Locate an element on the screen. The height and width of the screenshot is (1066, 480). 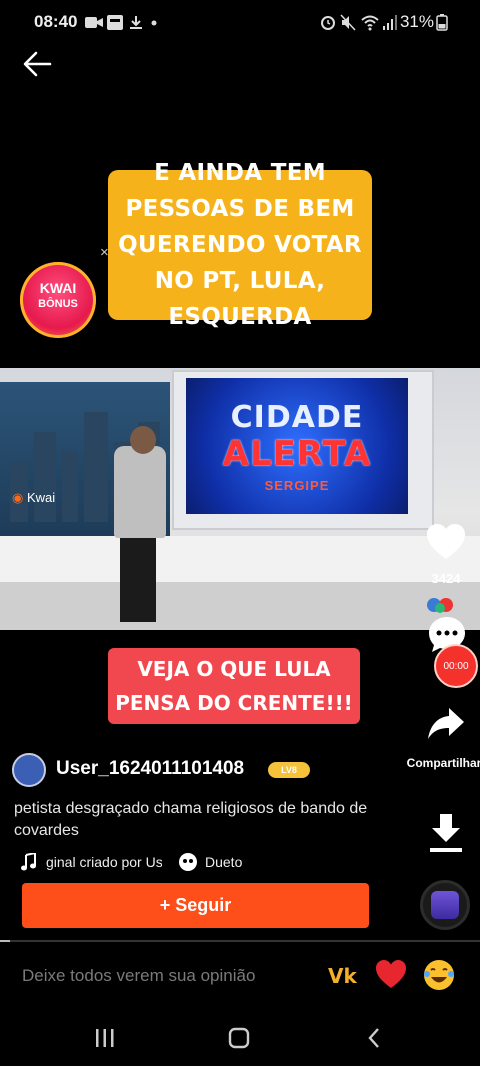
presenter-legs is located at coordinates (138, 579).